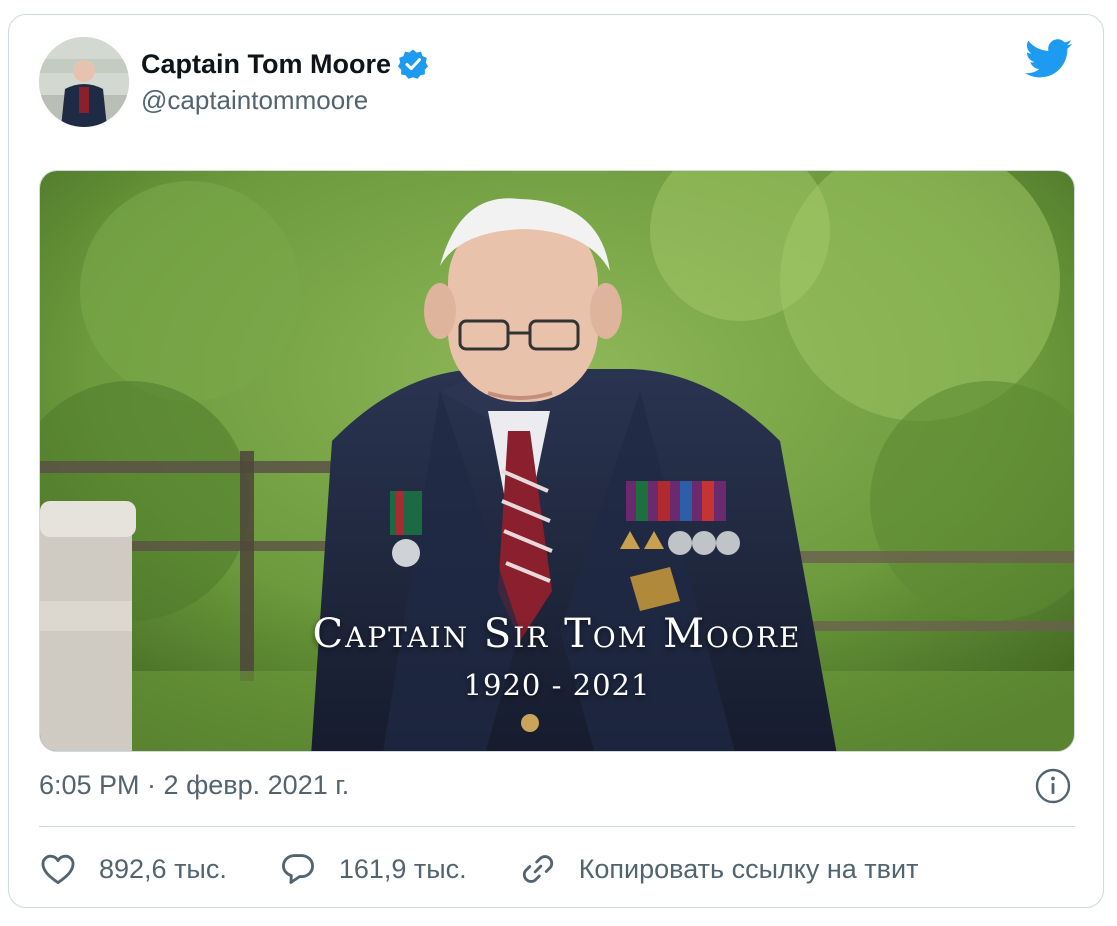  What do you see at coordinates (402, 868) in the screenshot?
I see `reply-count: 161,9 тыс.` at bounding box center [402, 868].